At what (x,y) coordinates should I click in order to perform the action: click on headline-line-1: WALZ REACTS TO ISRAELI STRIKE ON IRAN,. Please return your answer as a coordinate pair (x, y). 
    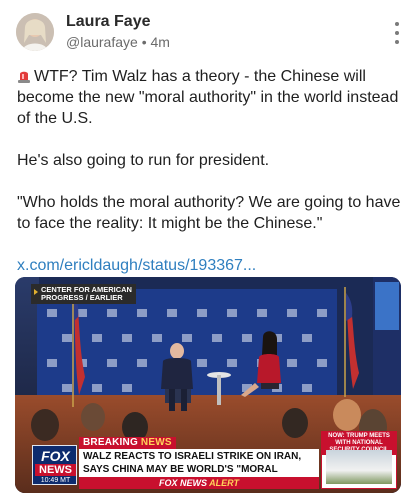
    Looking at the image, I should click on (192, 456).